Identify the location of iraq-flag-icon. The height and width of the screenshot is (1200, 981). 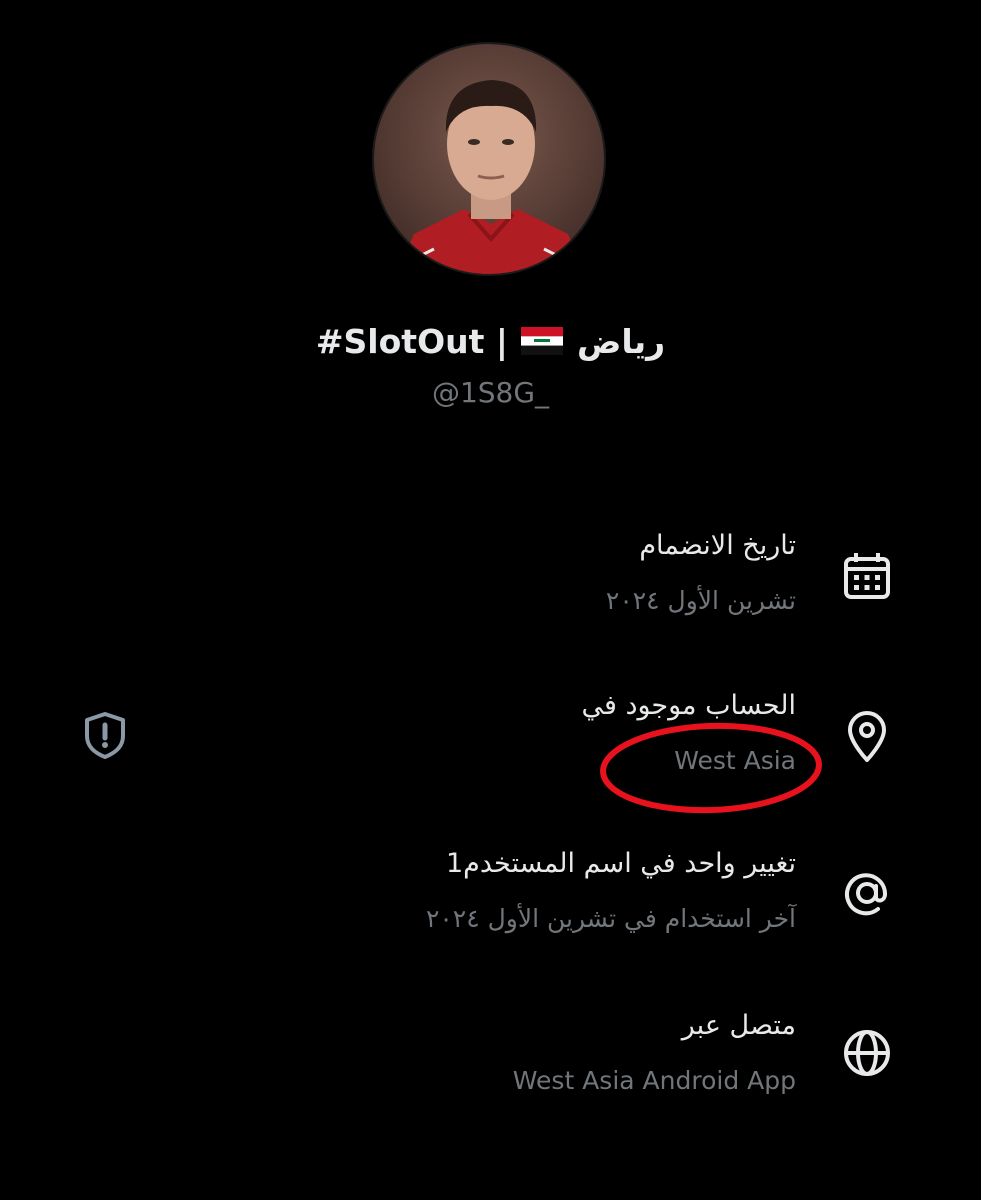
(542, 343).